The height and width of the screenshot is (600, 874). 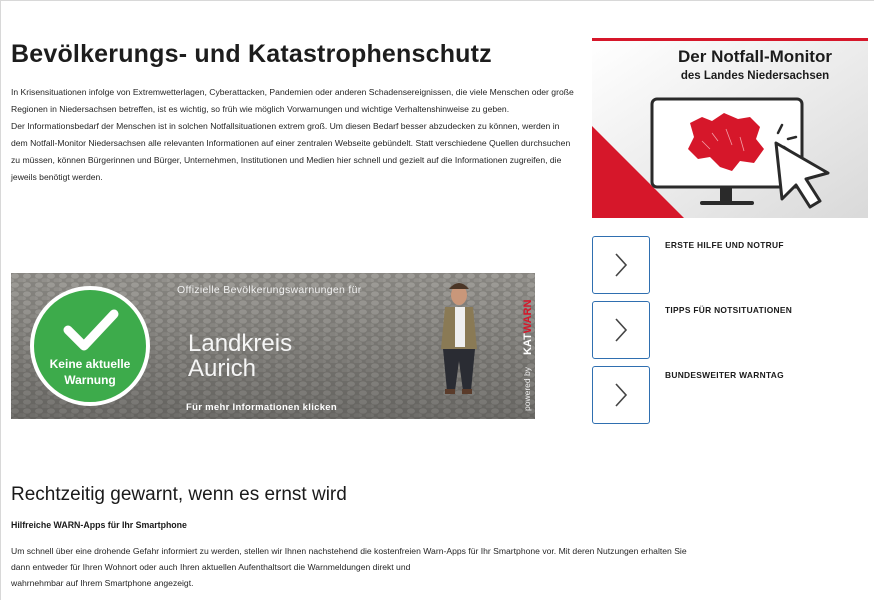 I want to click on erste-hilfe-link-button, so click(x=621, y=265).